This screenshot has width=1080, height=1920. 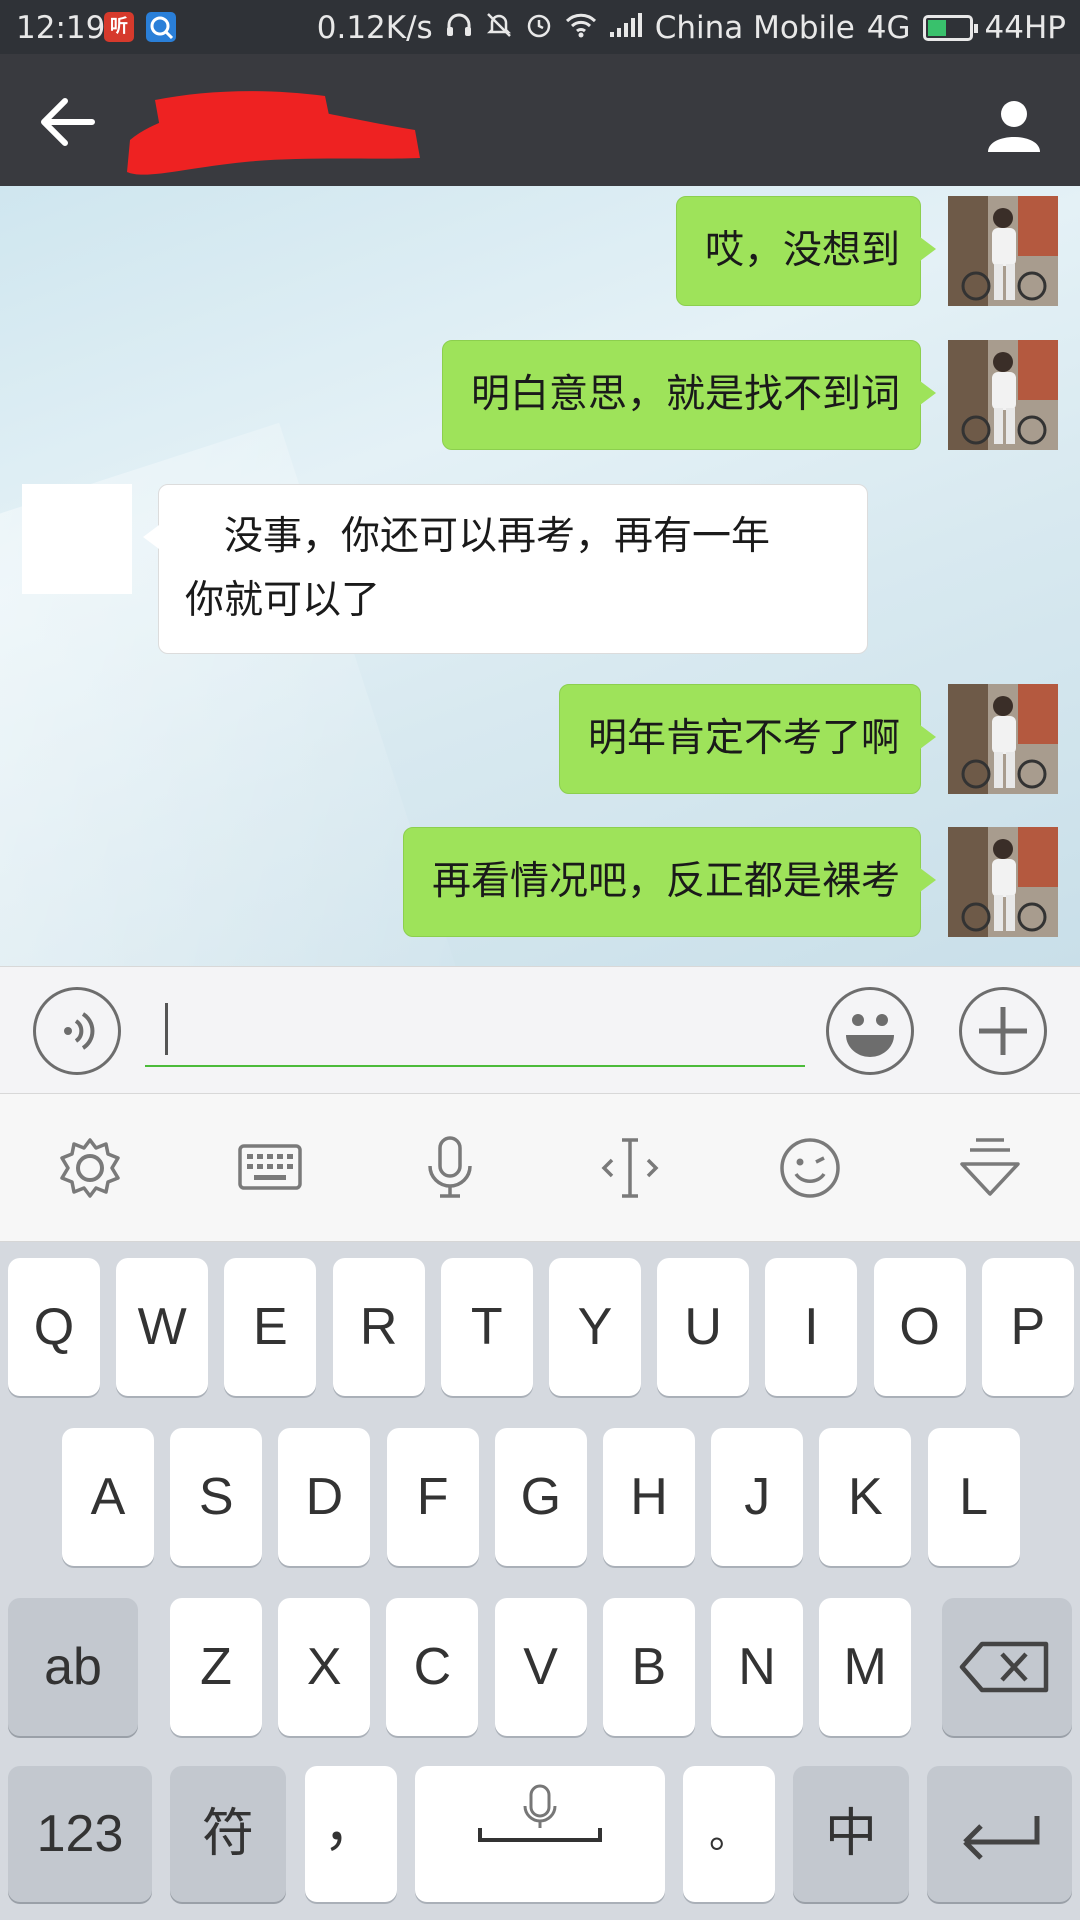 I want to click on key-language: 中, so click(x=851, y=1834).